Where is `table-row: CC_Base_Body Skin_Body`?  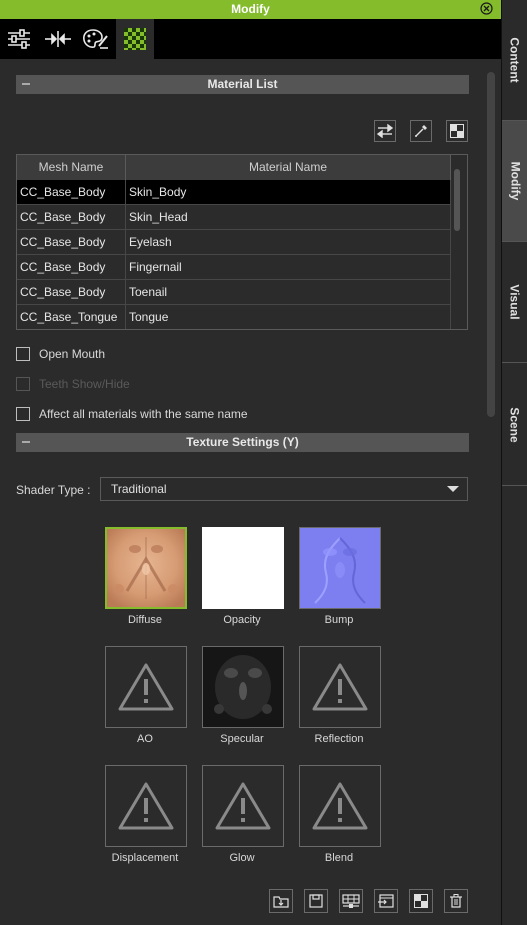
table-row: CC_Base_Body Skin_Body is located at coordinates (234, 192).